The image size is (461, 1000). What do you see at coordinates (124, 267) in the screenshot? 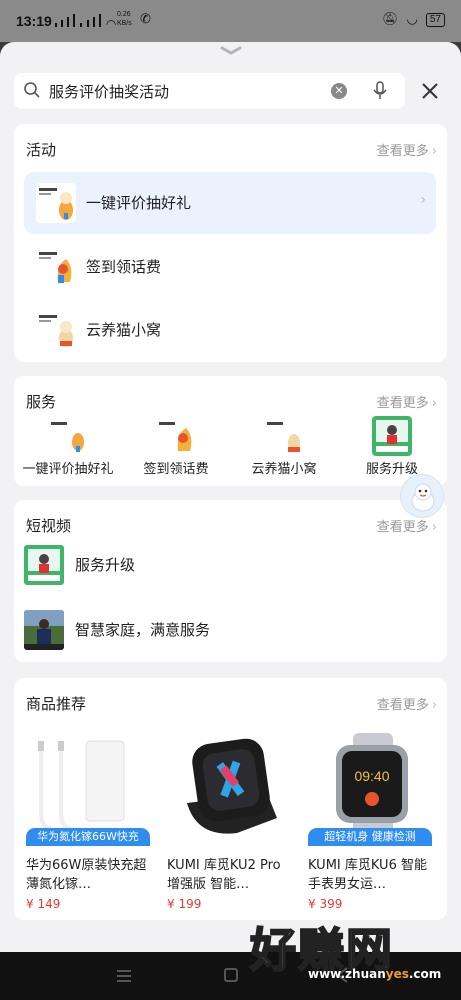
I see `activity-label: 签到领话费` at bounding box center [124, 267].